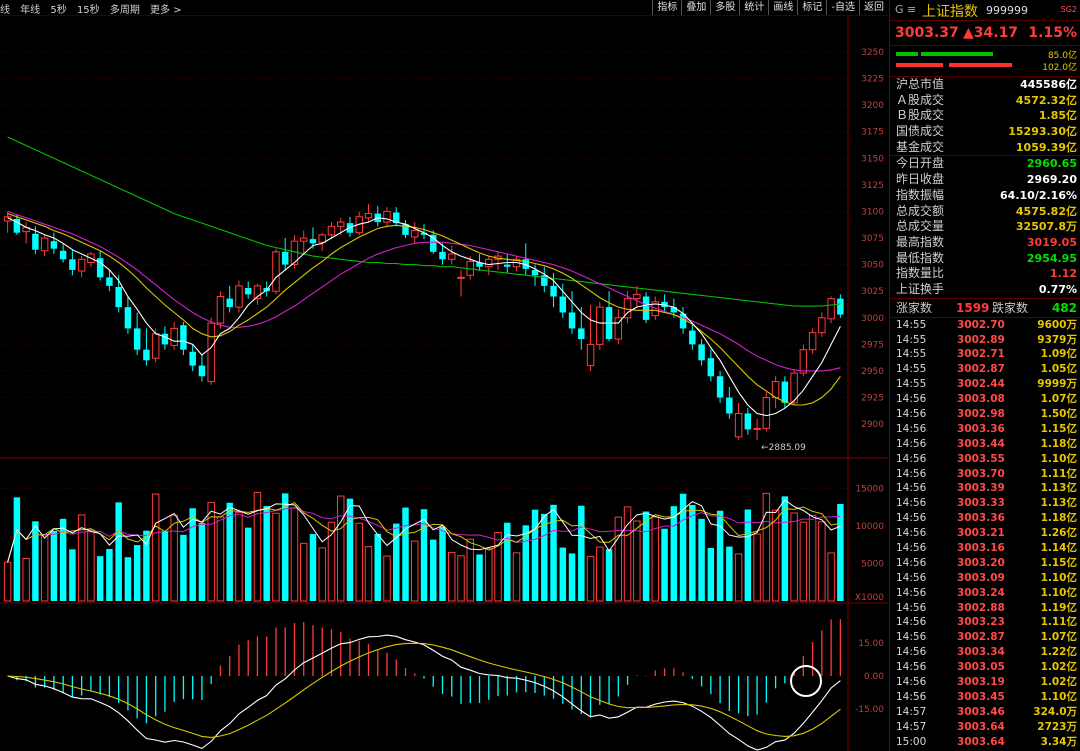 This screenshot has width=1080, height=751. I want to click on stat-row: 今日开盘 2960.65, so click(985, 164).